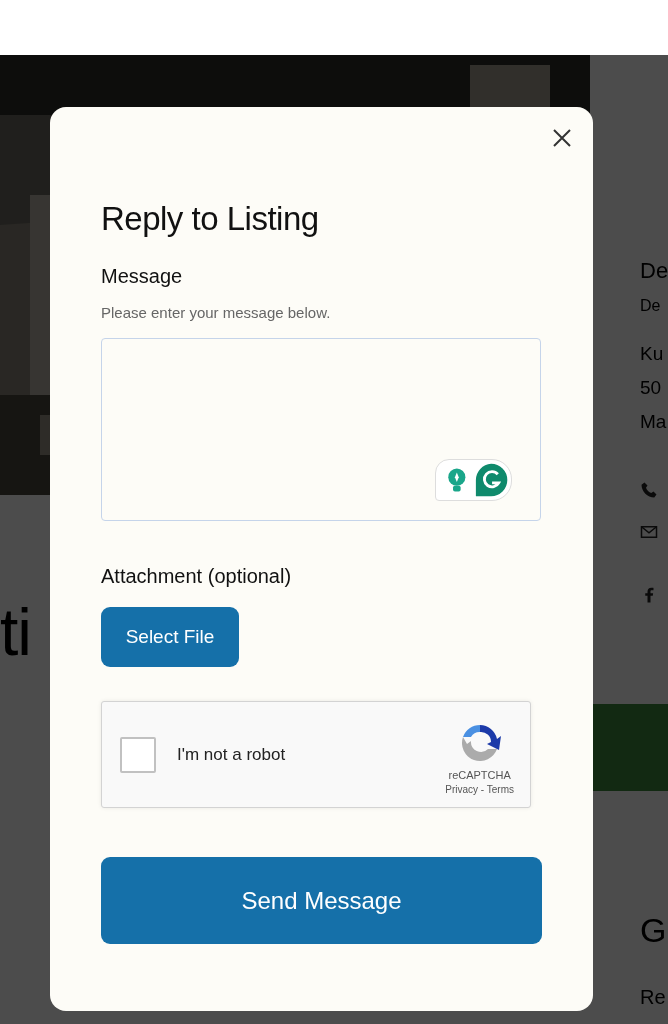 The image size is (668, 1024). What do you see at coordinates (232, 754) in the screenshot?
I see `captcha-label: I'm not a robot` at bounding box center [232, 754].